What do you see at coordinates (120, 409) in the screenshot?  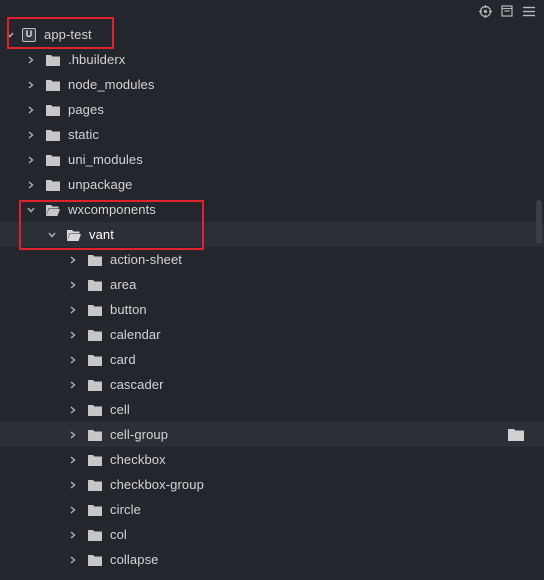 I see `tree-item-label: cell` at bounding box center [120, 409].